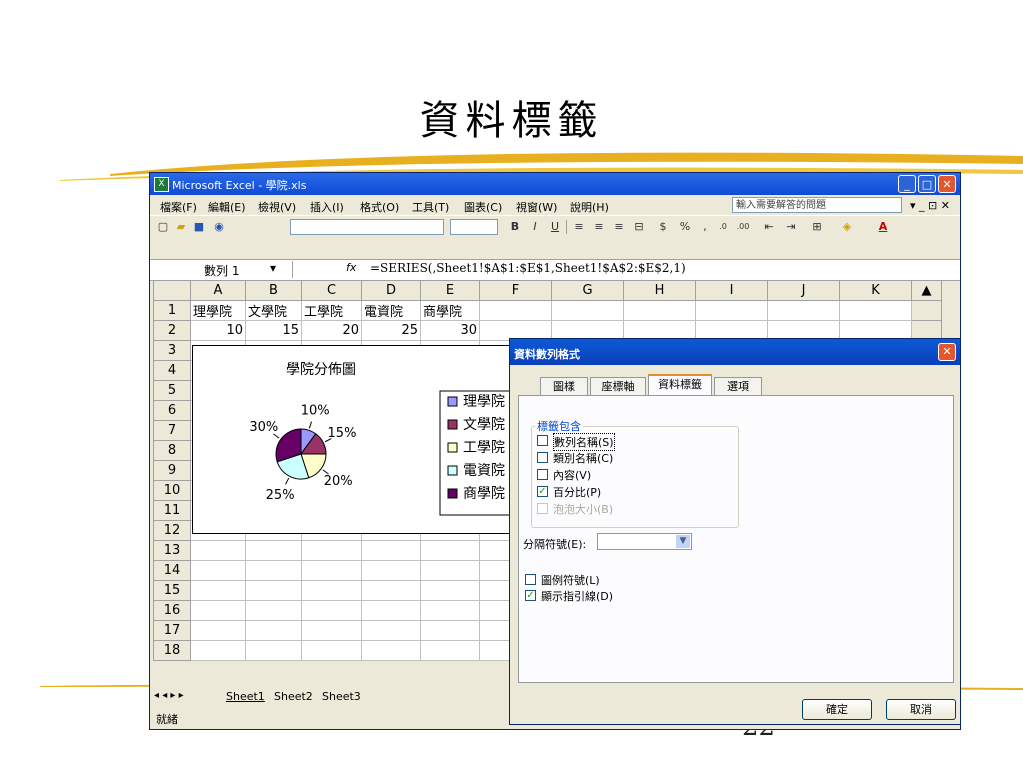  What do you see at coordinates (172, 290) in the screenshot?
I see `select-all-corner` at bounding box center [172, 290].